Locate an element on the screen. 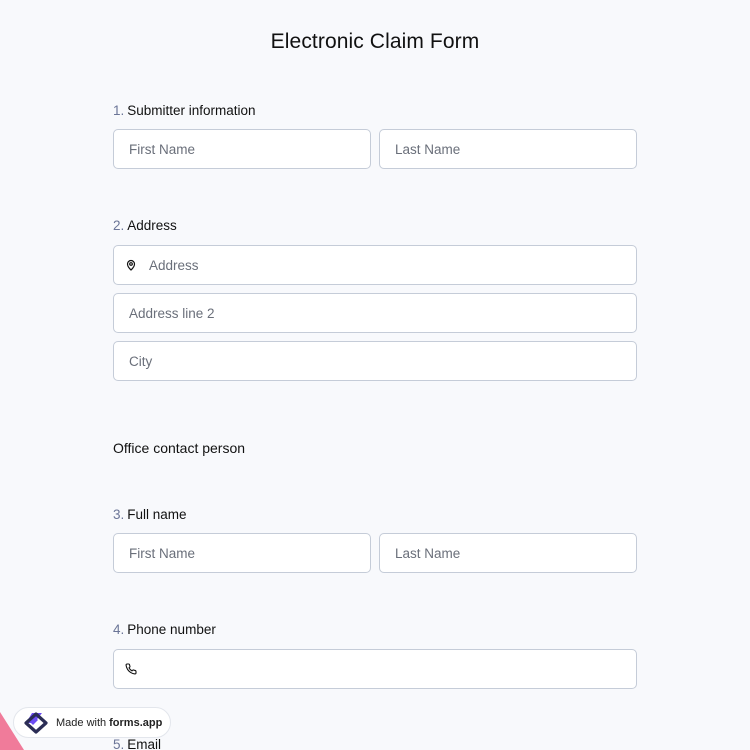  placeholder-text: Address line 2 is located at coordinates (172, 313).